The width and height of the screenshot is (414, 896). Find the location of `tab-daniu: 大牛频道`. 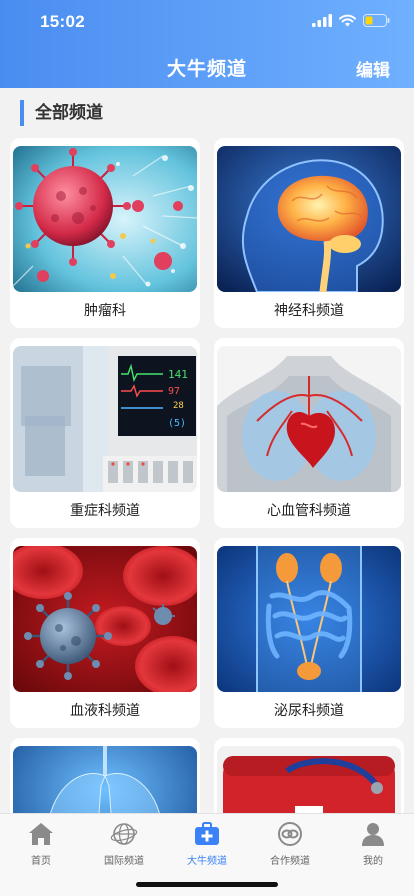

tab-daniu: 大牛频道 is located at coordinates (207, 845).